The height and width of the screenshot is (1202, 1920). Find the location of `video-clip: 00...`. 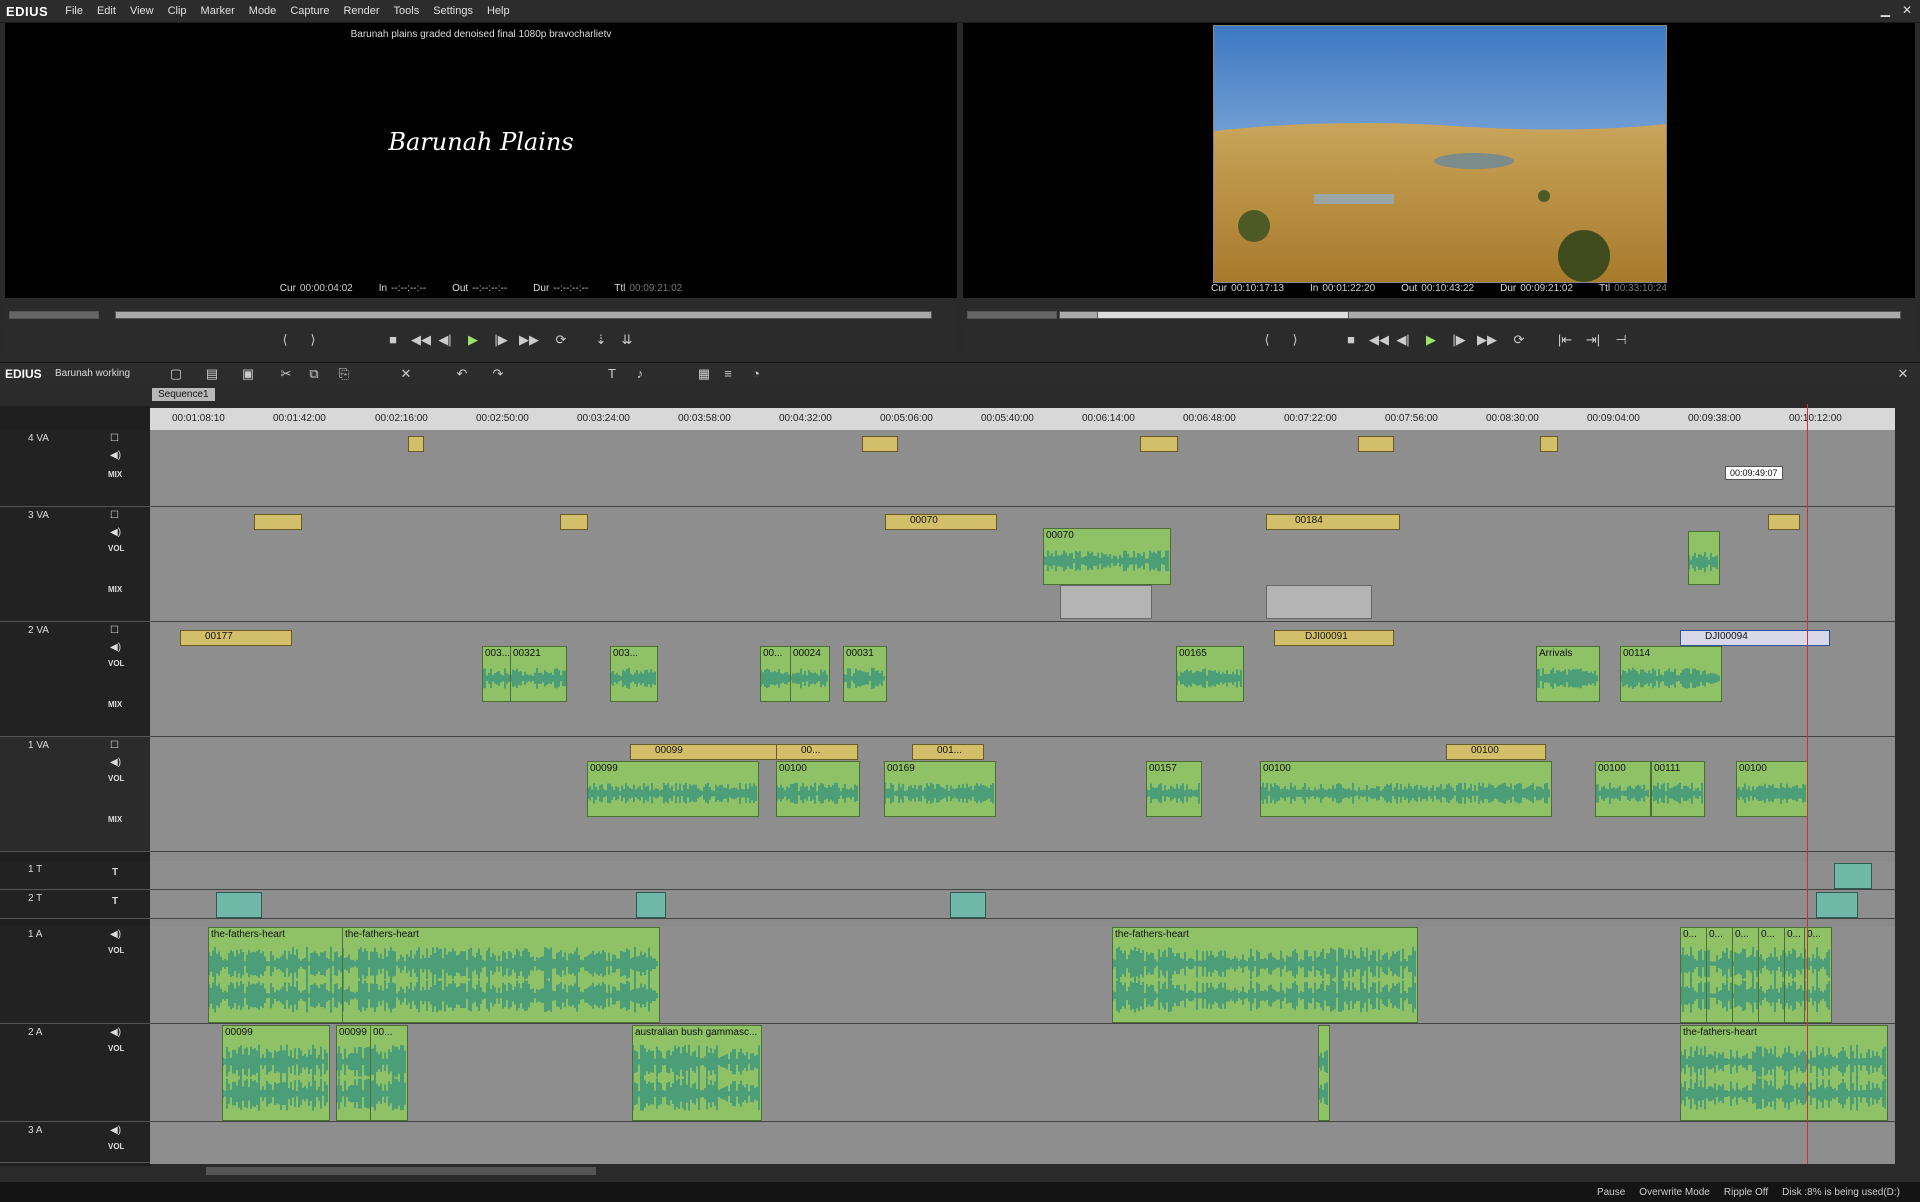

video-clip: 00... is located at coordinates (817, 752).